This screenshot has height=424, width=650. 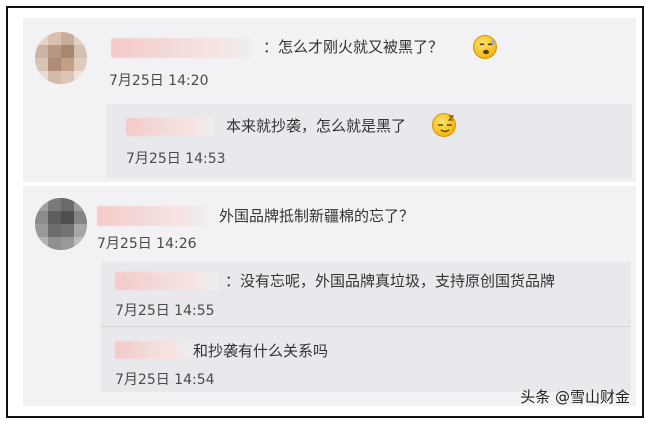 I want to click on reply-text: 和抄袭有什么关系吗, so click(x=261, y=351).